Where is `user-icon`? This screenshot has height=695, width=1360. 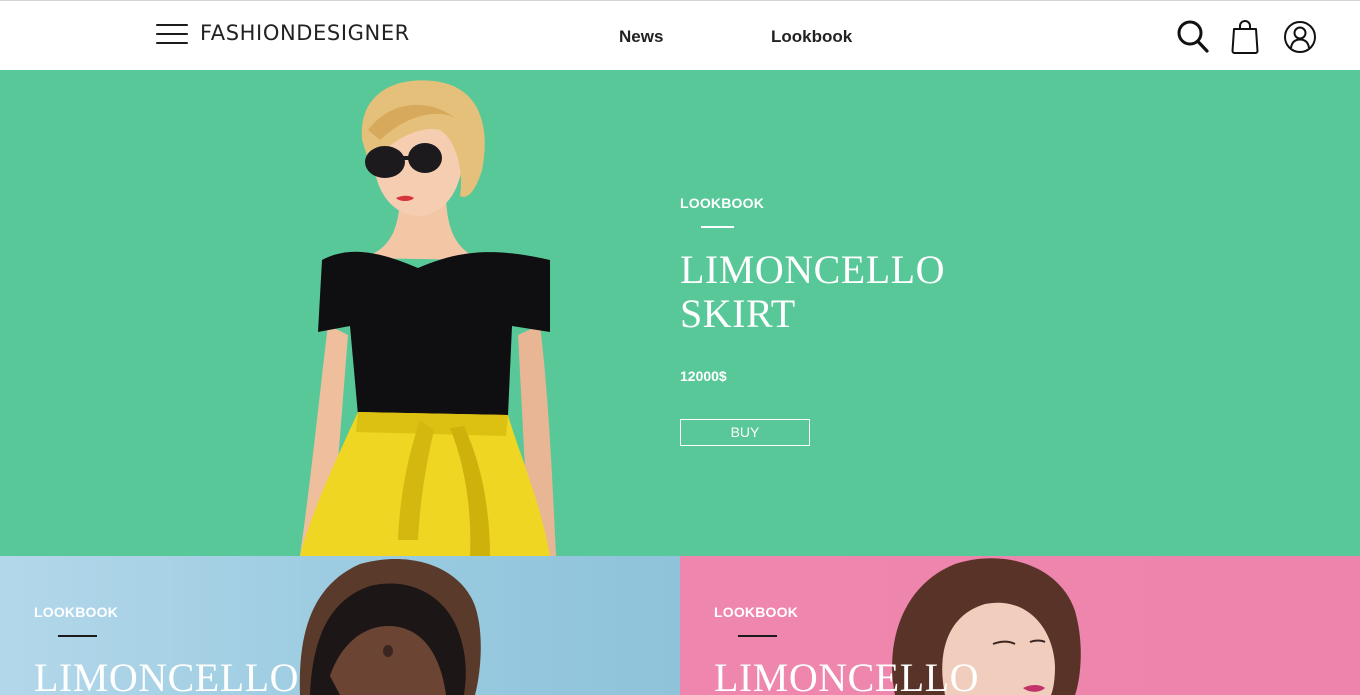
user-icon is located at coordinates (1300, 37).